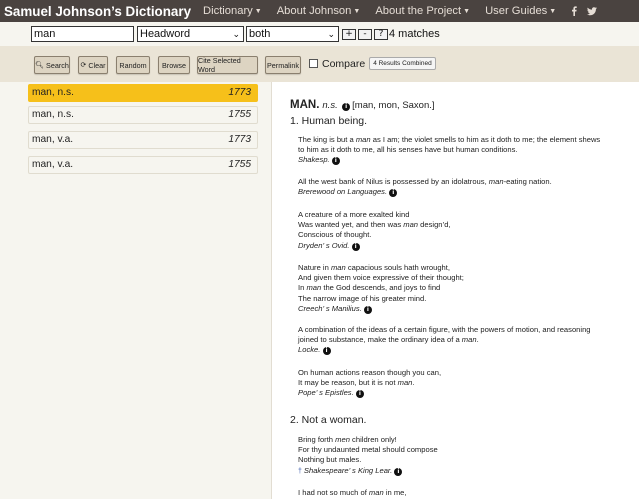 The height and width of the screenshot is (499, 639). Describe the element at coordinates (468, 246) in the screenshot. I see `quote-source: Dryden’ s Ovid. i` at that location.